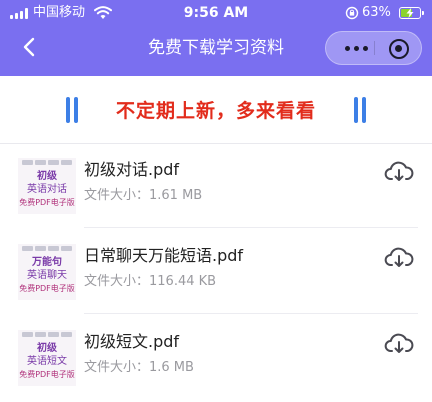 This screenshot has width=432, height=402. I want to click on file-name: 初级对话.pdf, so click(132, 169).